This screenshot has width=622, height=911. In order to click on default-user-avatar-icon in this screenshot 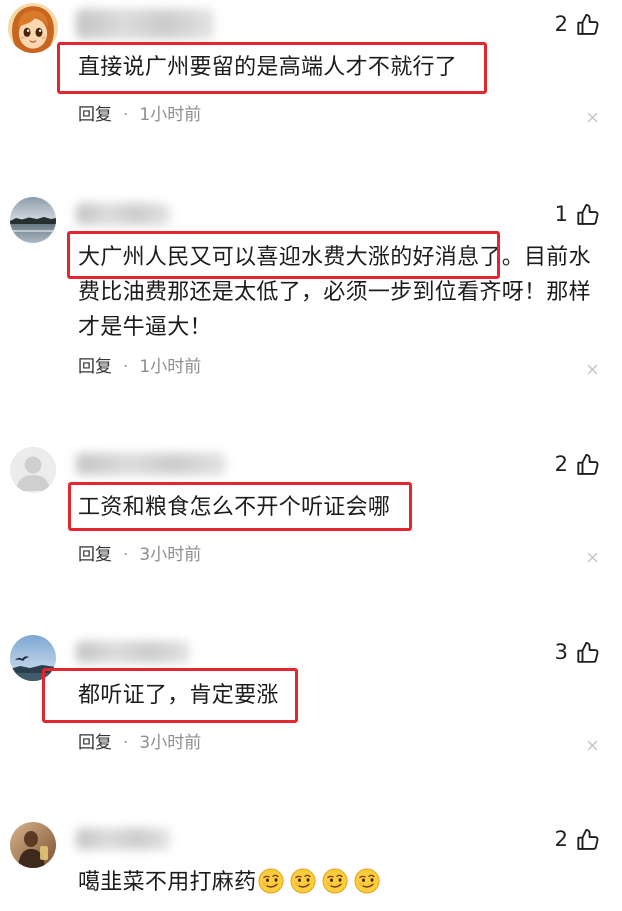, I will do `click(33, 470)`.